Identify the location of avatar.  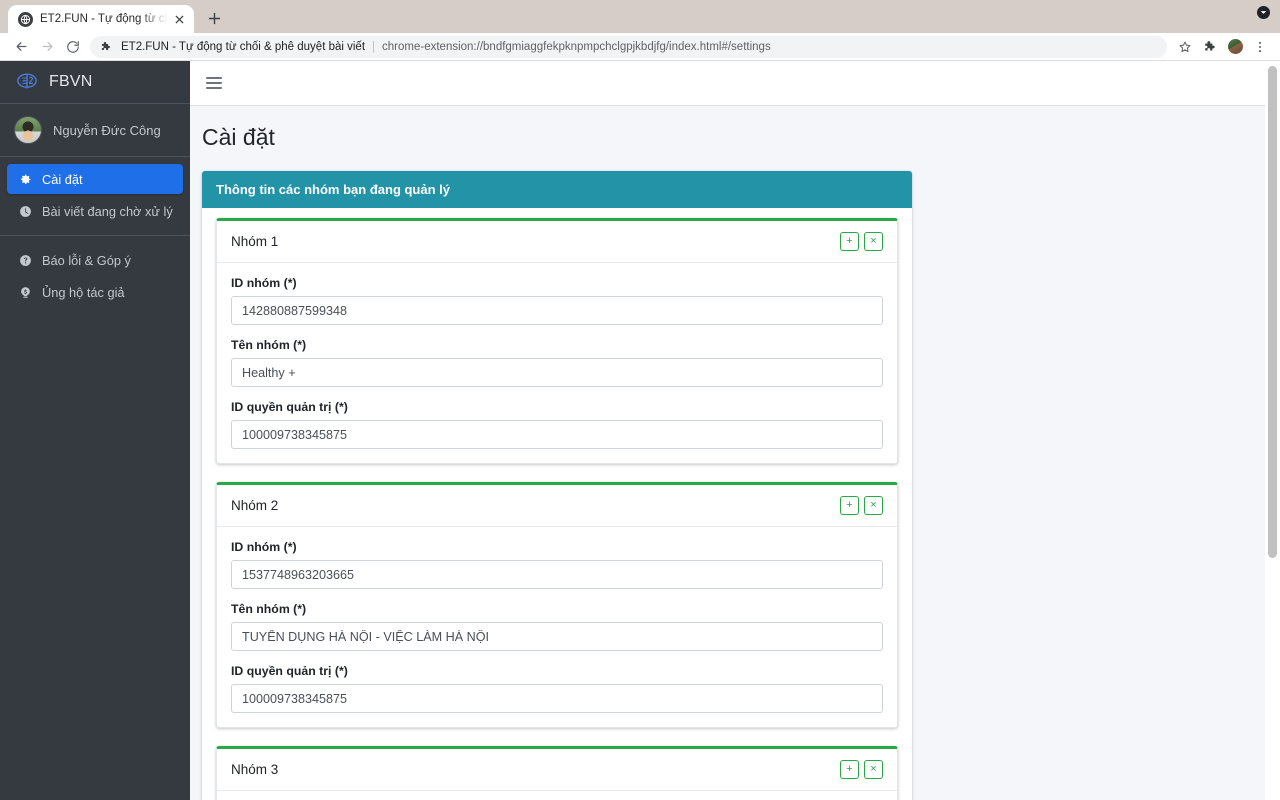
(1235, 46).